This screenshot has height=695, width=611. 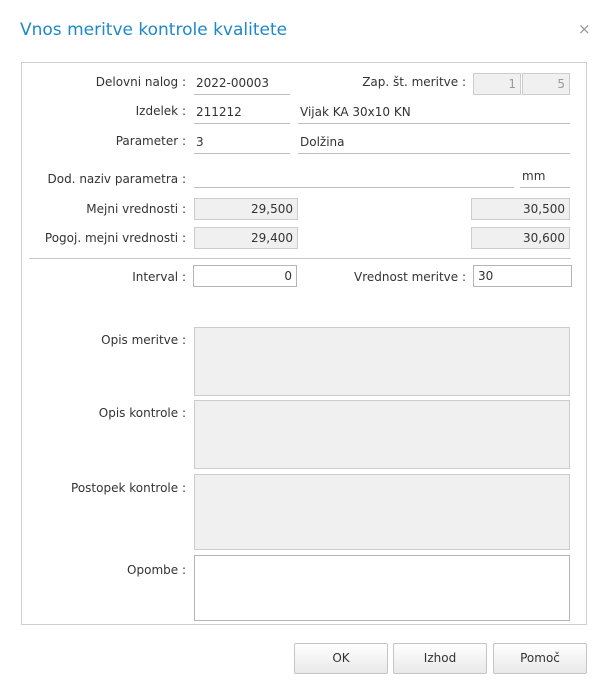 I want to click on zap-st-meritve-label: Zap. št. meritve :, so click(x=414, y=82).